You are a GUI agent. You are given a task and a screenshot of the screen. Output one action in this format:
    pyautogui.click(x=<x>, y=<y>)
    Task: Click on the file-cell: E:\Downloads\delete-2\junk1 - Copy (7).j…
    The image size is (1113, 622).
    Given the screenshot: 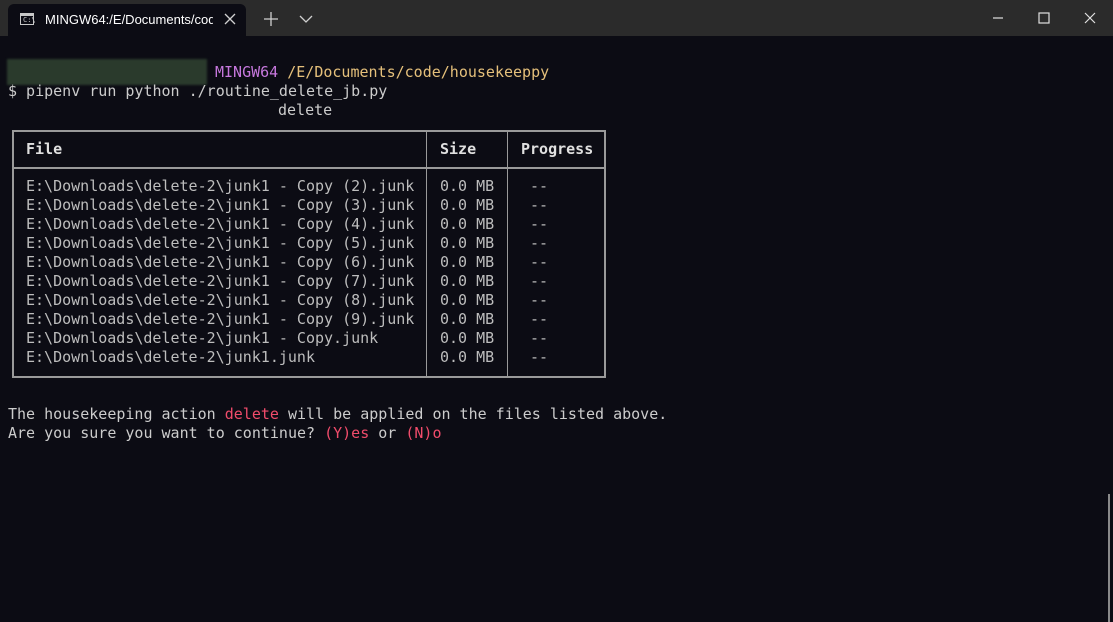 What is the action you would take?
    pyautogui.click(x=220, y=281)
    